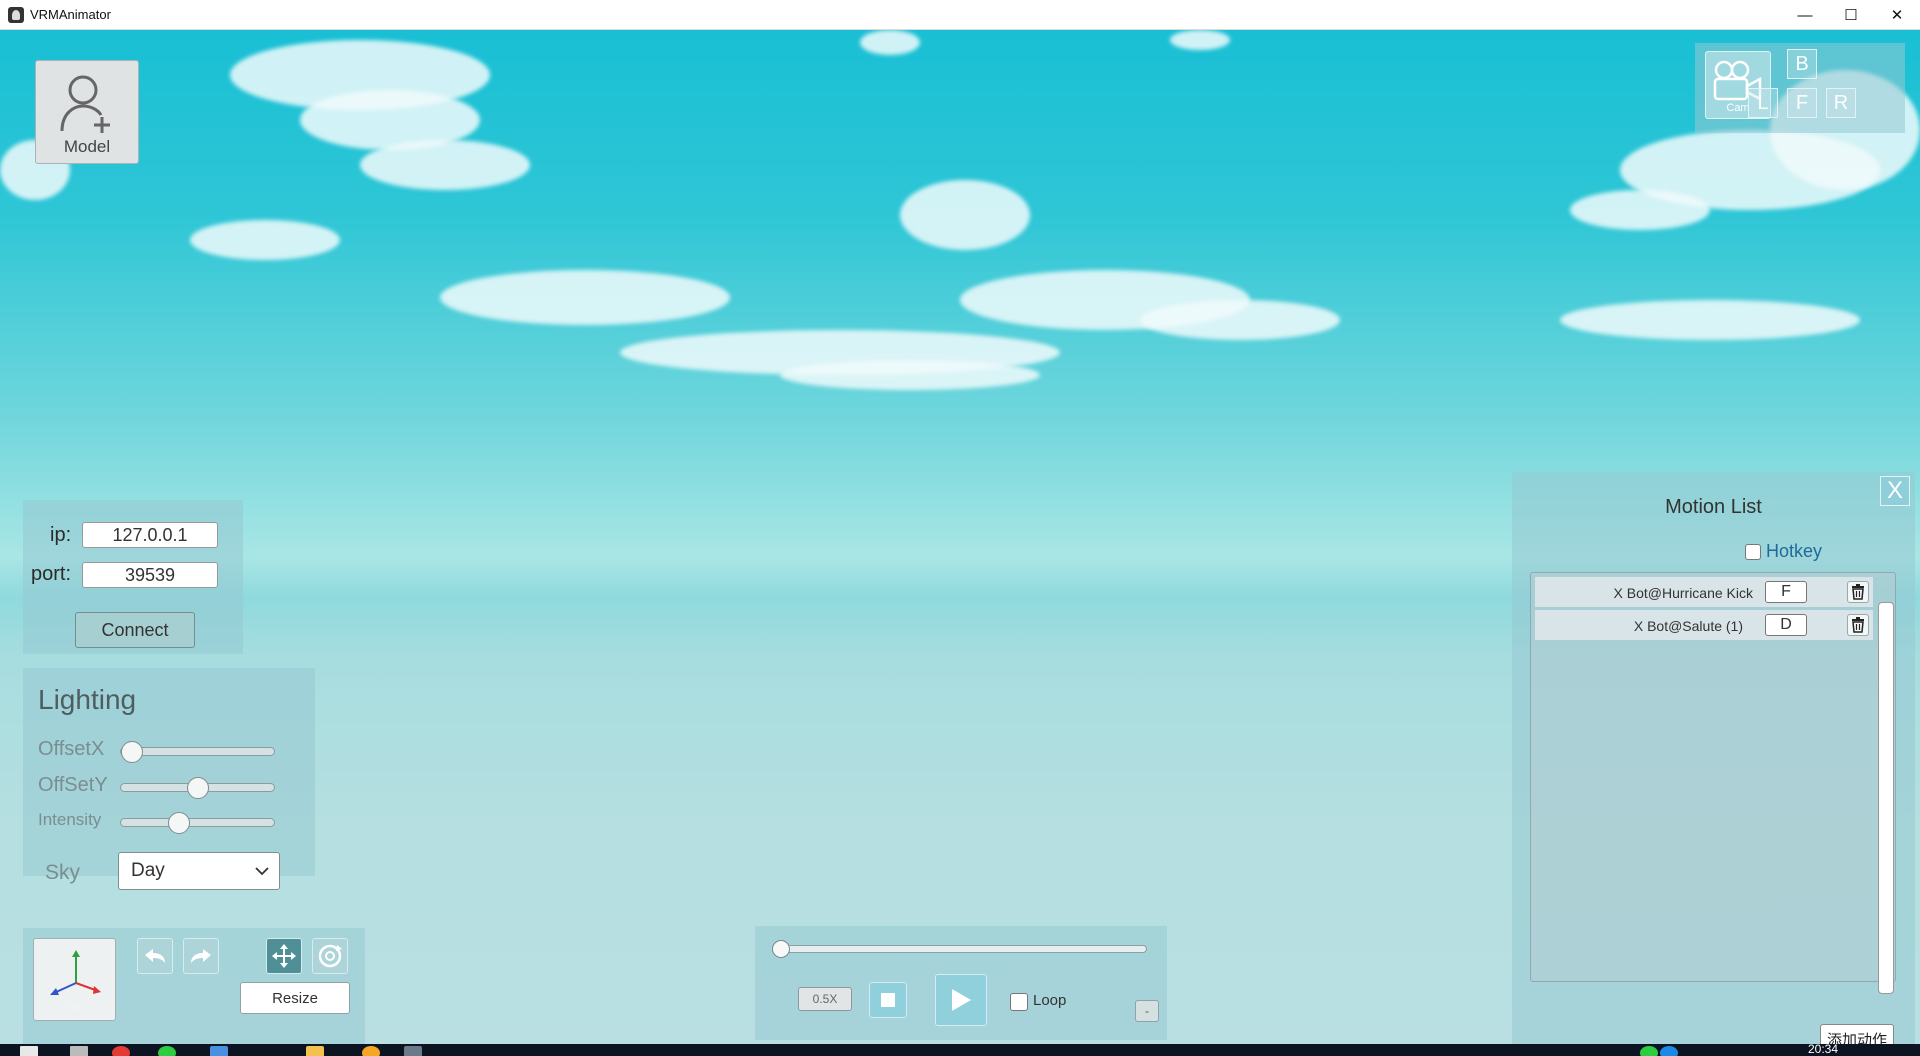 Image resolution: width=1920 pixels, height=1056 pixels. What do you see at coordinates (1841, 103) in the screenshot?
I see `view-right-button: R` at bounding box center [1841, 103].